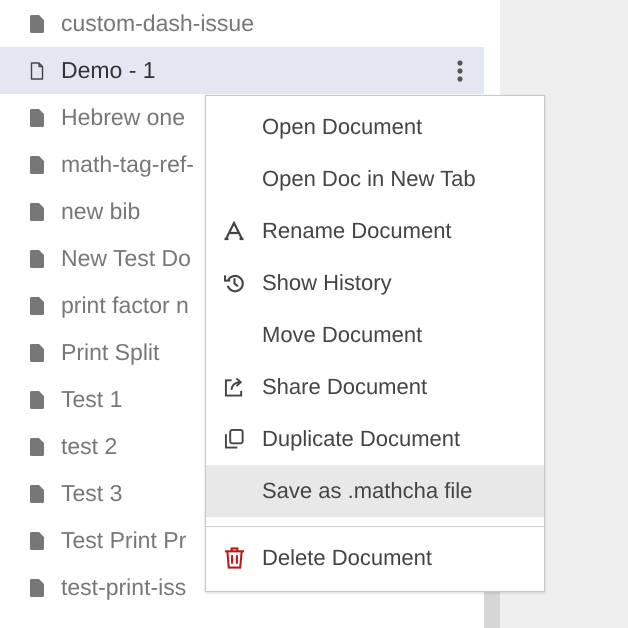  Describe the element at coordinates (110, 352) in the screenshot. I see `document-name: Print Split` at that location.